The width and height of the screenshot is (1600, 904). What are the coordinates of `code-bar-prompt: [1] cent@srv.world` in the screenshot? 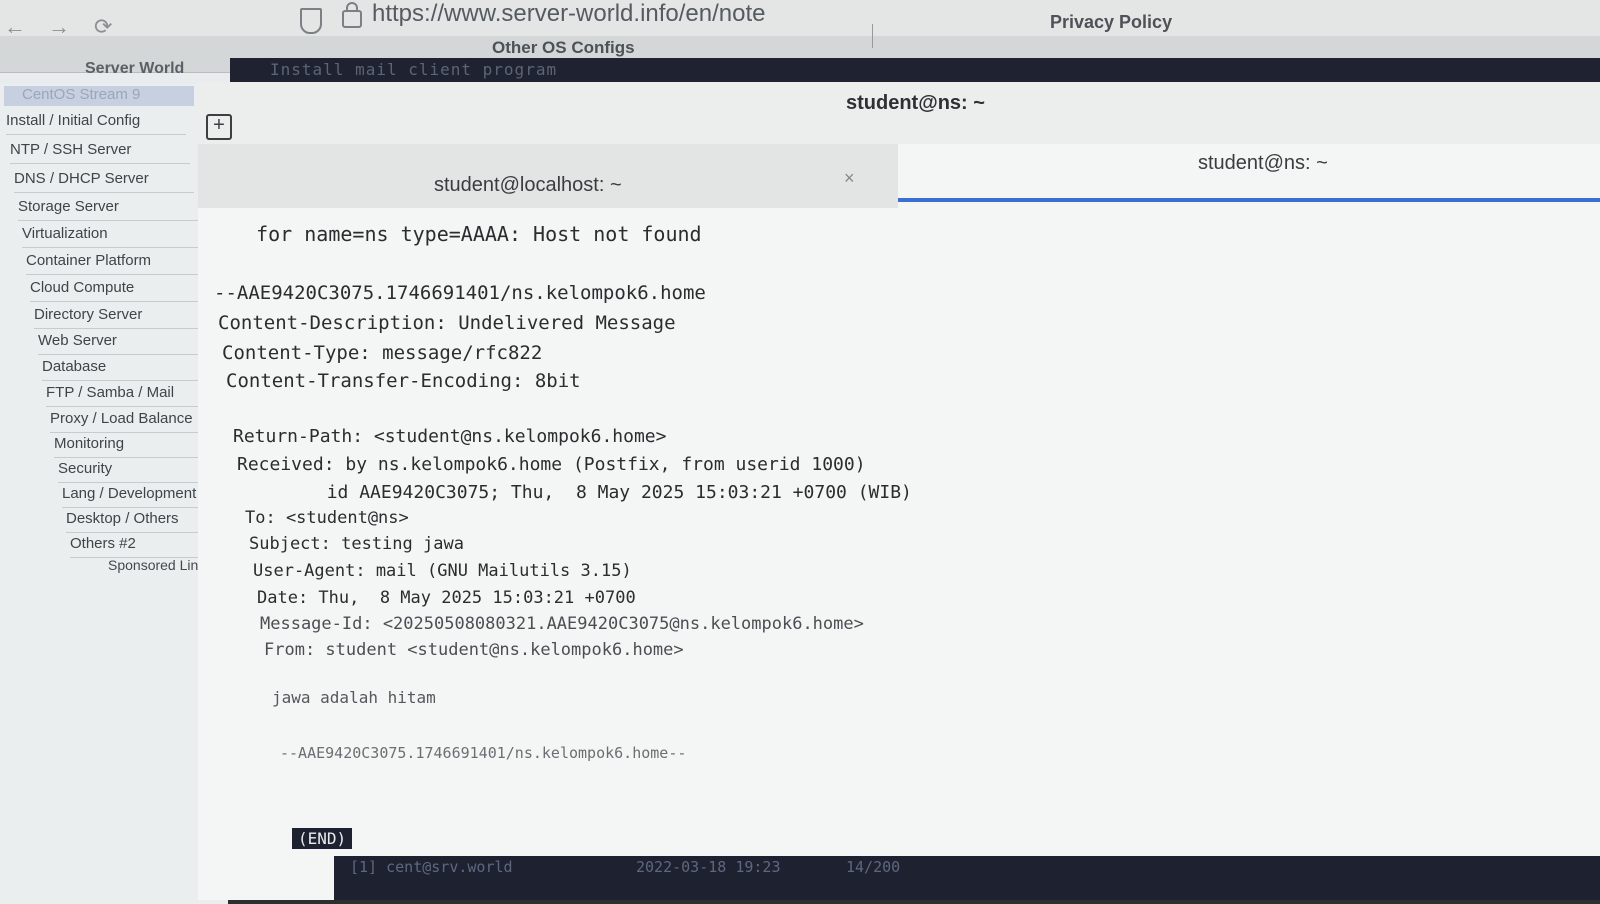 It's located at (431, 867).